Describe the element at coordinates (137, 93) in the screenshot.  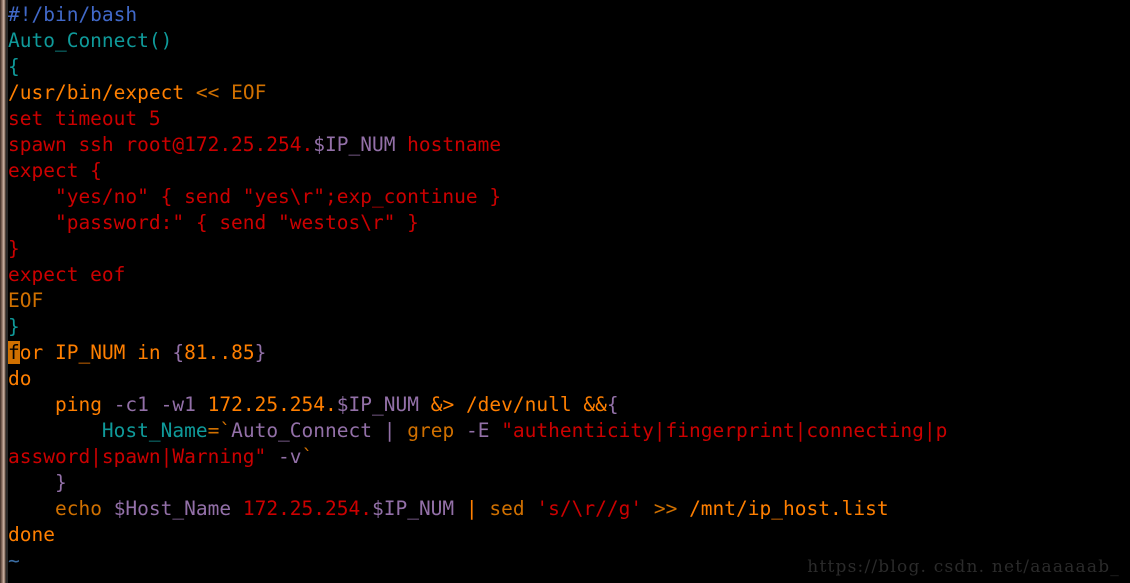
I see `code-line: /usr/bin/expect << EOF` at that location.